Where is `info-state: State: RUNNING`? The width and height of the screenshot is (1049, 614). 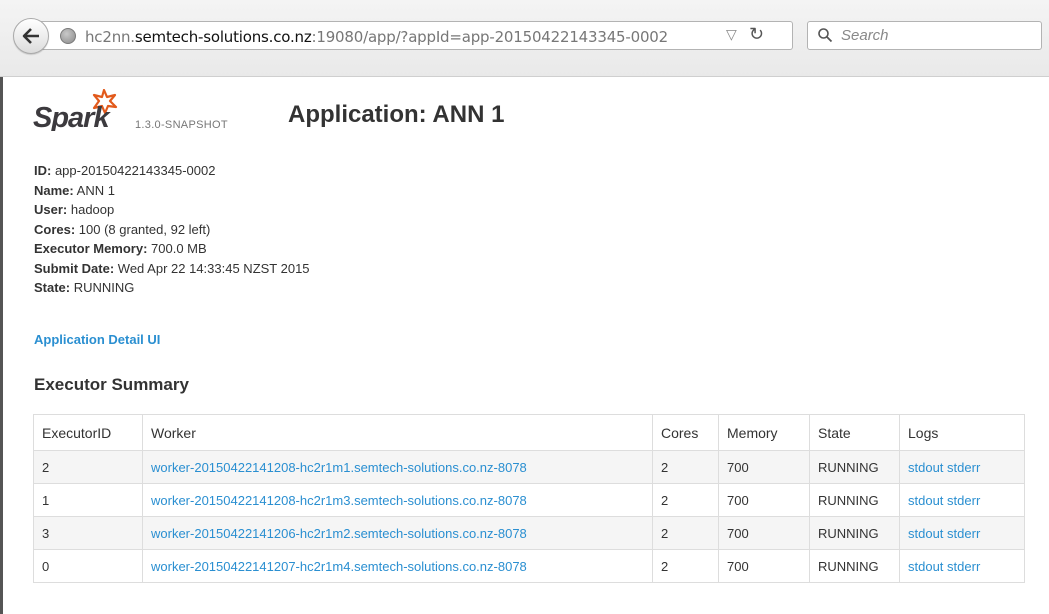 info-state: State: RUNNING is located at coordinates (172, 288).